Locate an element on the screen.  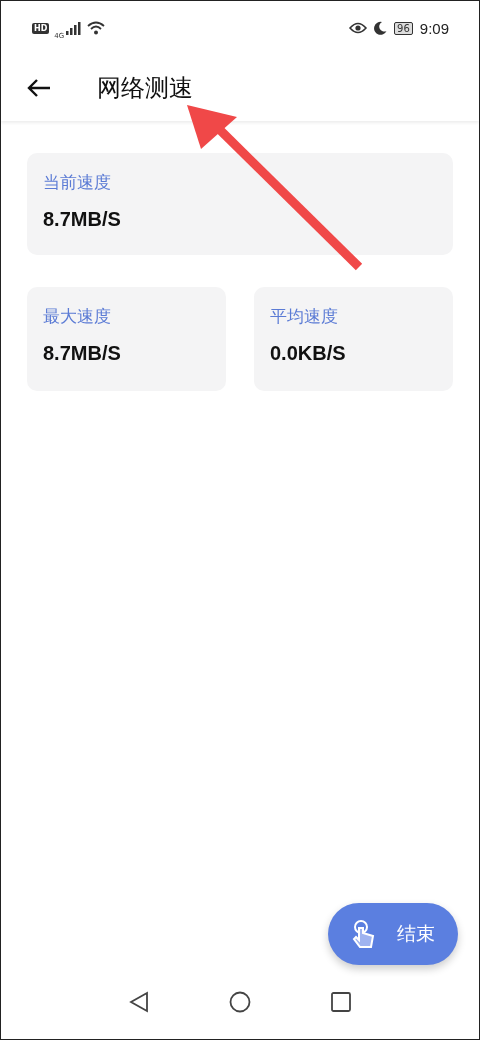
wifi-icon is located at coordinates (96, 28).